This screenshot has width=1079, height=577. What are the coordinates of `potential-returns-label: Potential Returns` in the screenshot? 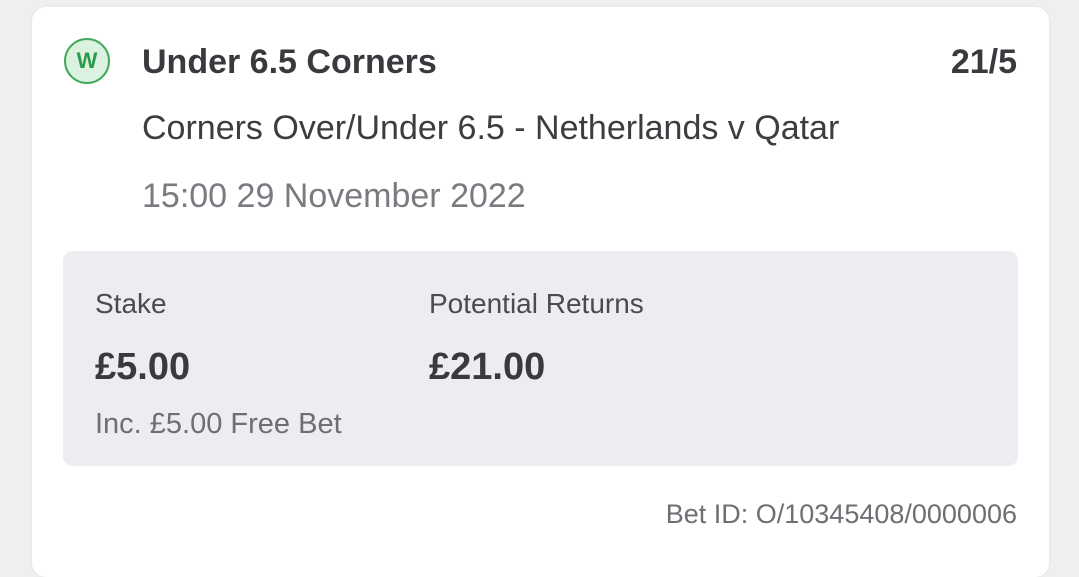 It's located at (536, 303).